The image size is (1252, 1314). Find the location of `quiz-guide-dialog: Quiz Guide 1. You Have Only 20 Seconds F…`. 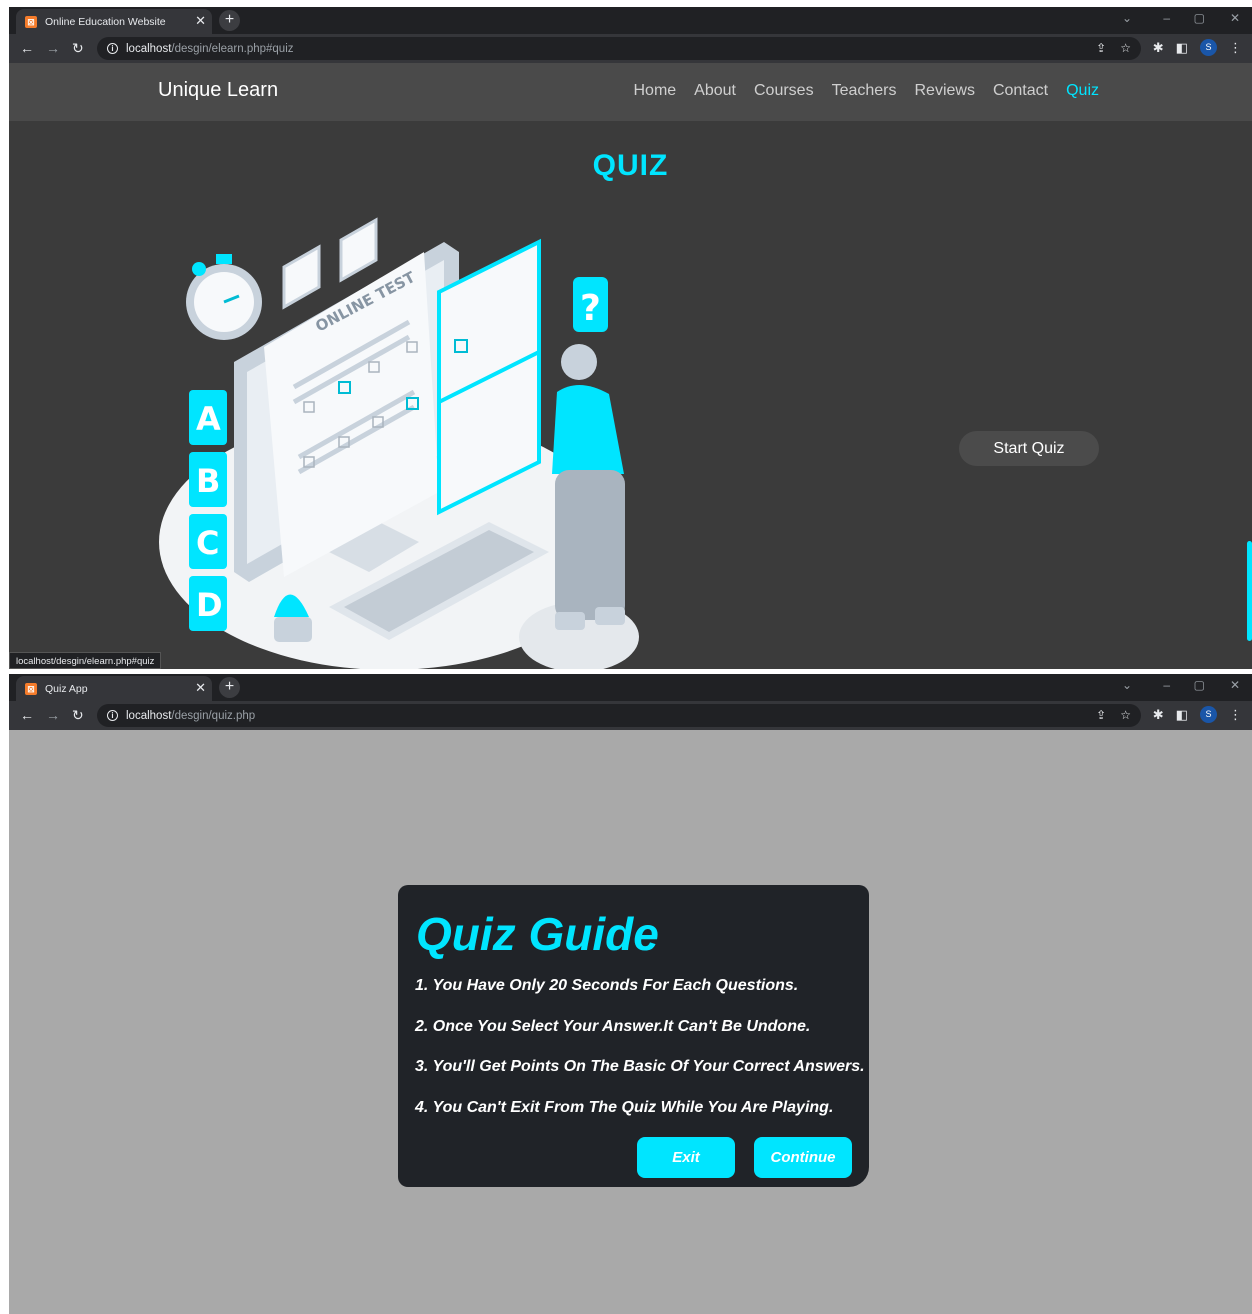

quiz-guide-dialog: Quiz Guide 1. You Have Only 20 Seconds F… is located at coordinates (633, 1036).